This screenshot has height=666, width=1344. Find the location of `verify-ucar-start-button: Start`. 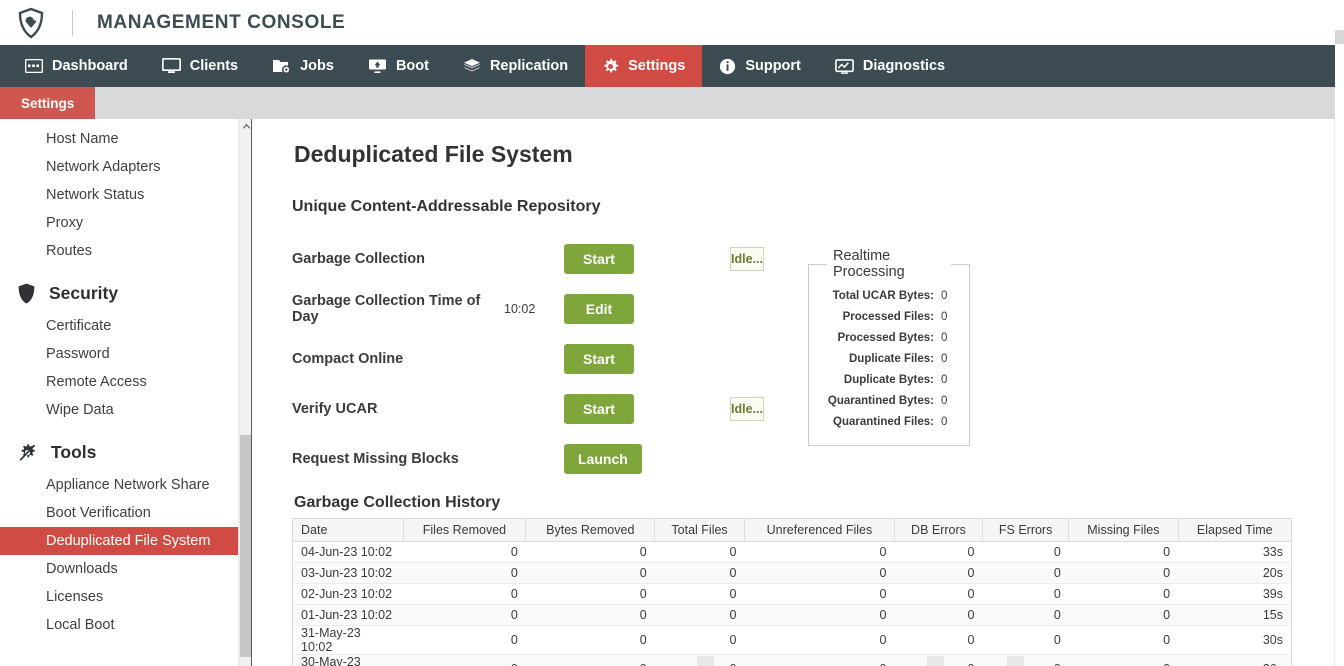

verify-ucar-start-button: Start is located at coordinates (599, 409).